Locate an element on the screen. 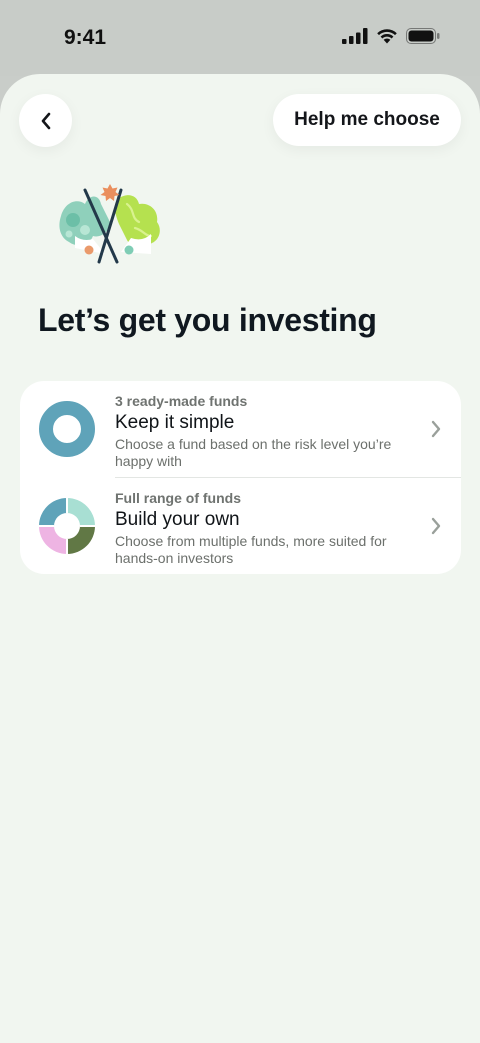  multi-fund-ring-icon is located at coordinates (67, 526).